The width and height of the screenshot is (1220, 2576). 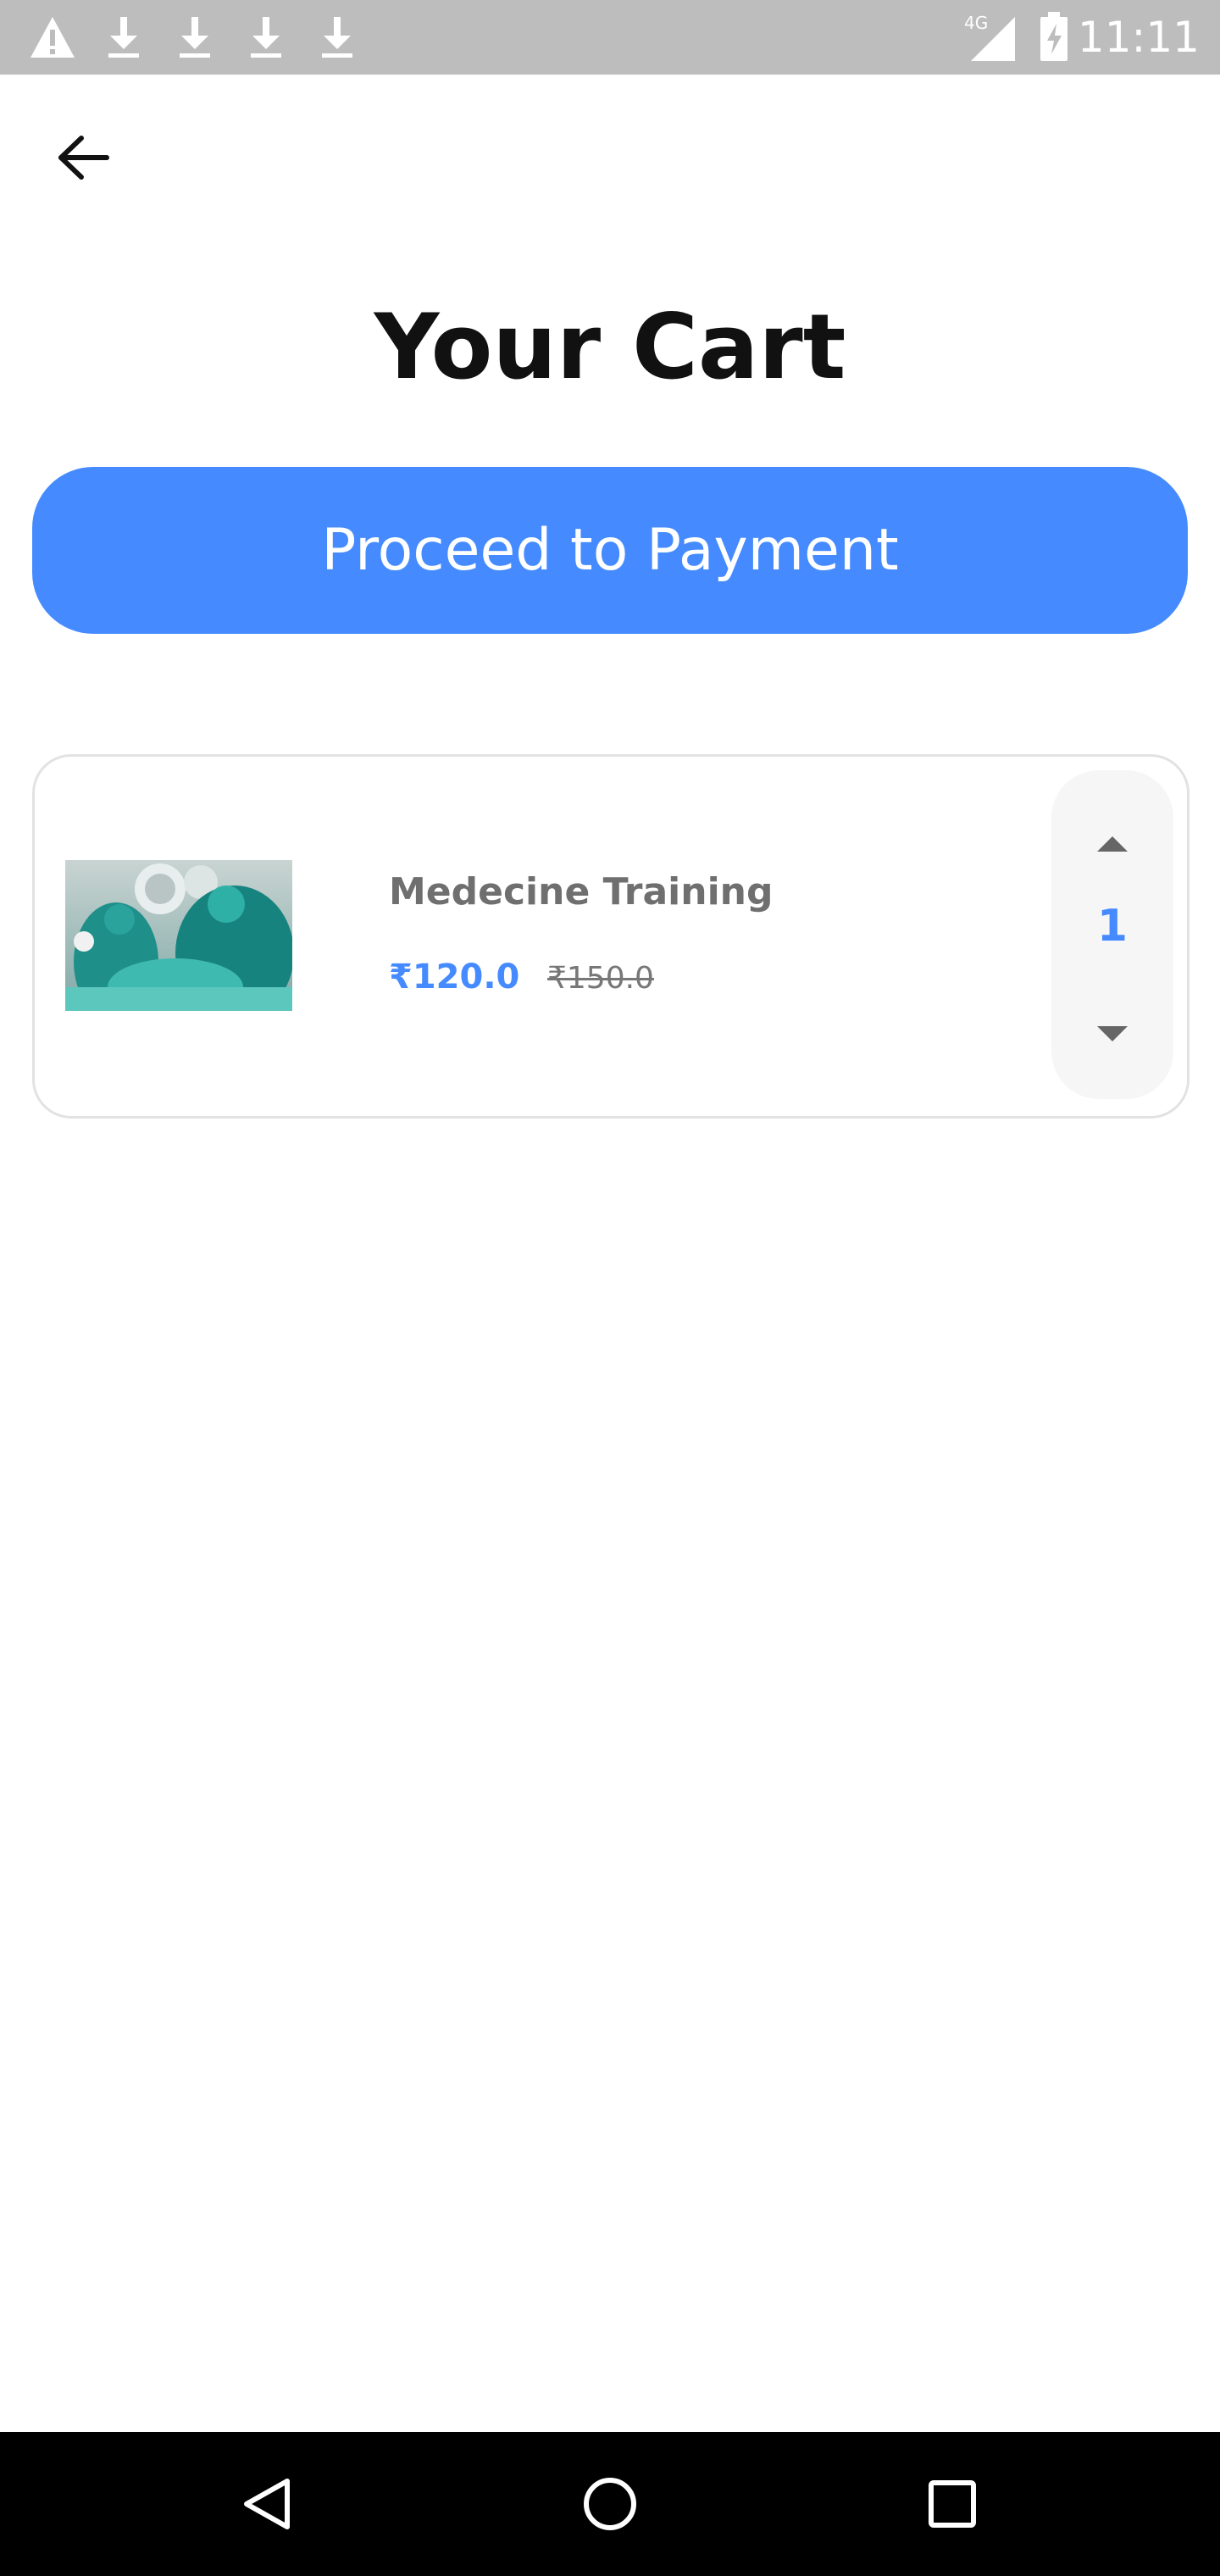 I want to click on back-triangle-icon, so click(x=267, y=2504).